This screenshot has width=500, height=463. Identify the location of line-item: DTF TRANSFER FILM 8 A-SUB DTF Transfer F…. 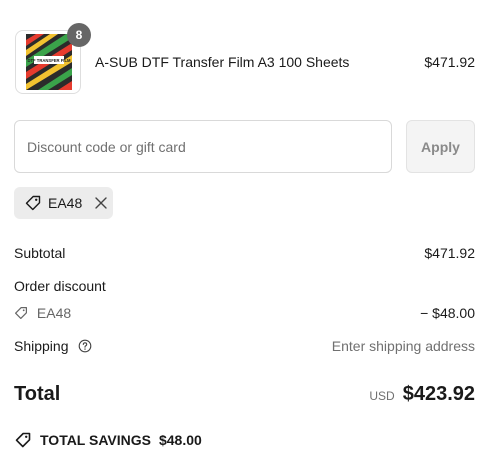
(245, 58).